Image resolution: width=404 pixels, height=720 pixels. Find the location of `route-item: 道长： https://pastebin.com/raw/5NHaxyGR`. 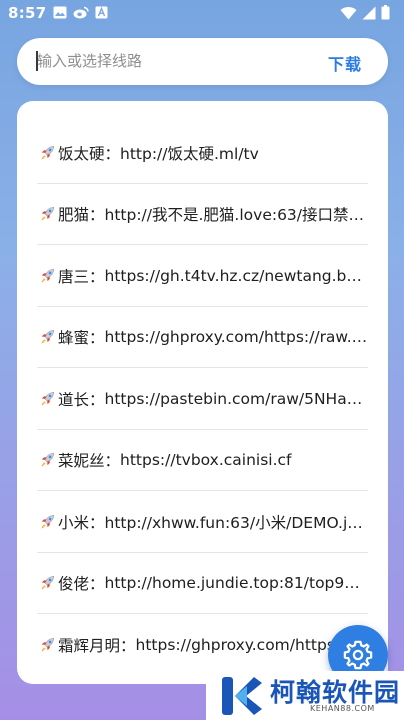

route-item: 道长： https://pastebin.com/raw/5NHaxyGR is located at coordinates (202, 399).